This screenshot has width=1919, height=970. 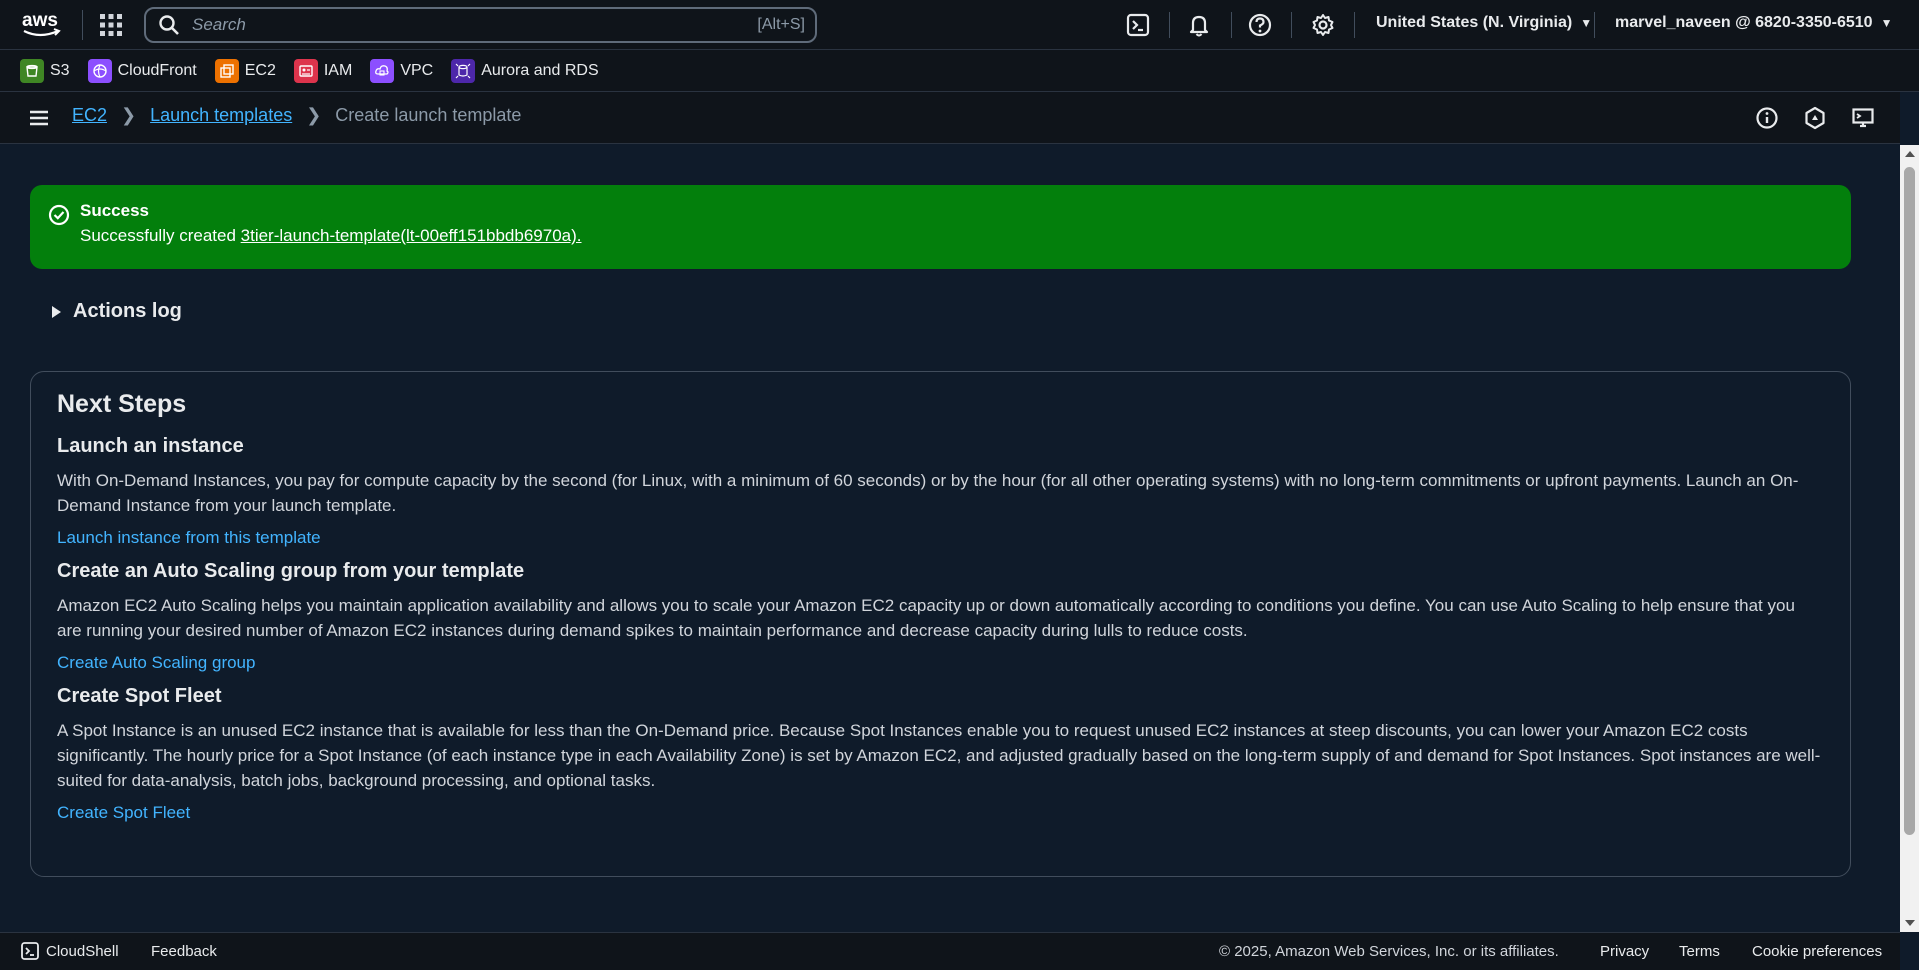 I want to click on gear-icon, so click(x=1323, y=25).